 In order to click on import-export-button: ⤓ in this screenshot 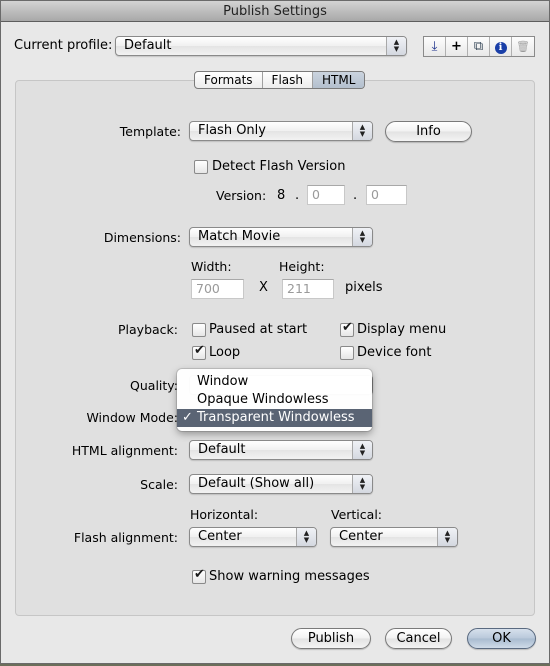, I will do `click(435, 46)`.